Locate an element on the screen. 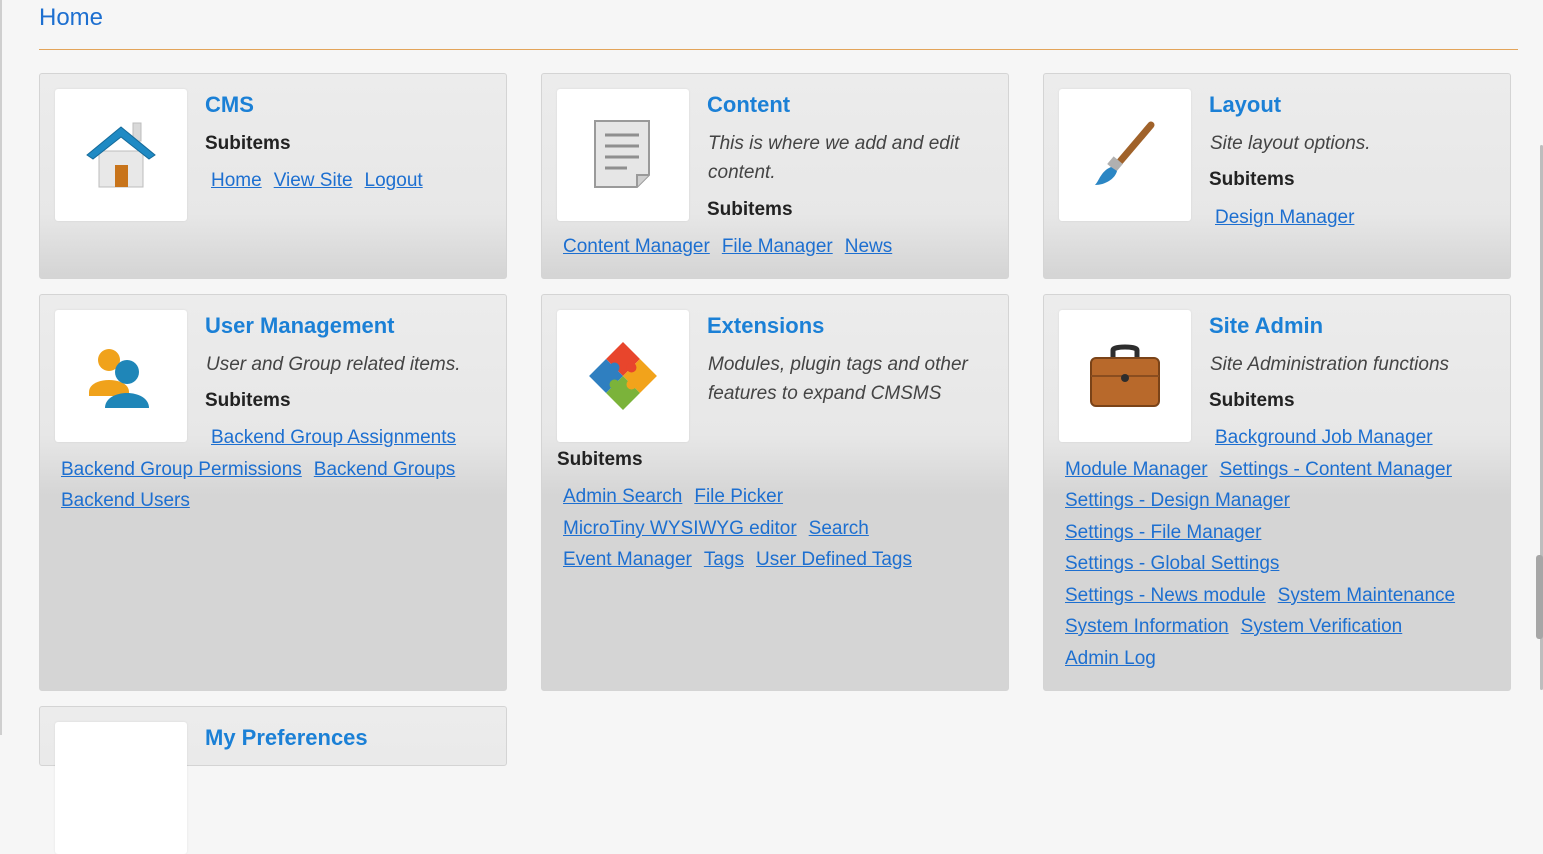 This screenshot has width=1543, height=854. card-title-site-admin: Site Admin is located at coordinates (1266, 326).